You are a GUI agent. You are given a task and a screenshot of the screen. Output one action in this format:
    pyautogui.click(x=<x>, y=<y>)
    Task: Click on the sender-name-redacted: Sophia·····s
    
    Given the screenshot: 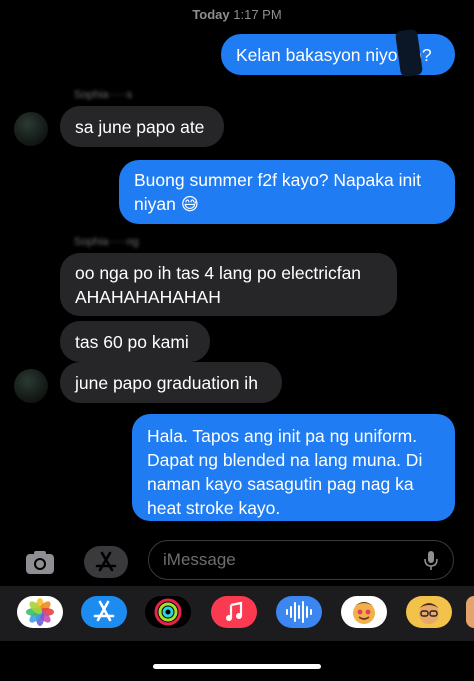 What is the action you would take?
    pyautogui.click(x=103, y=95)
    